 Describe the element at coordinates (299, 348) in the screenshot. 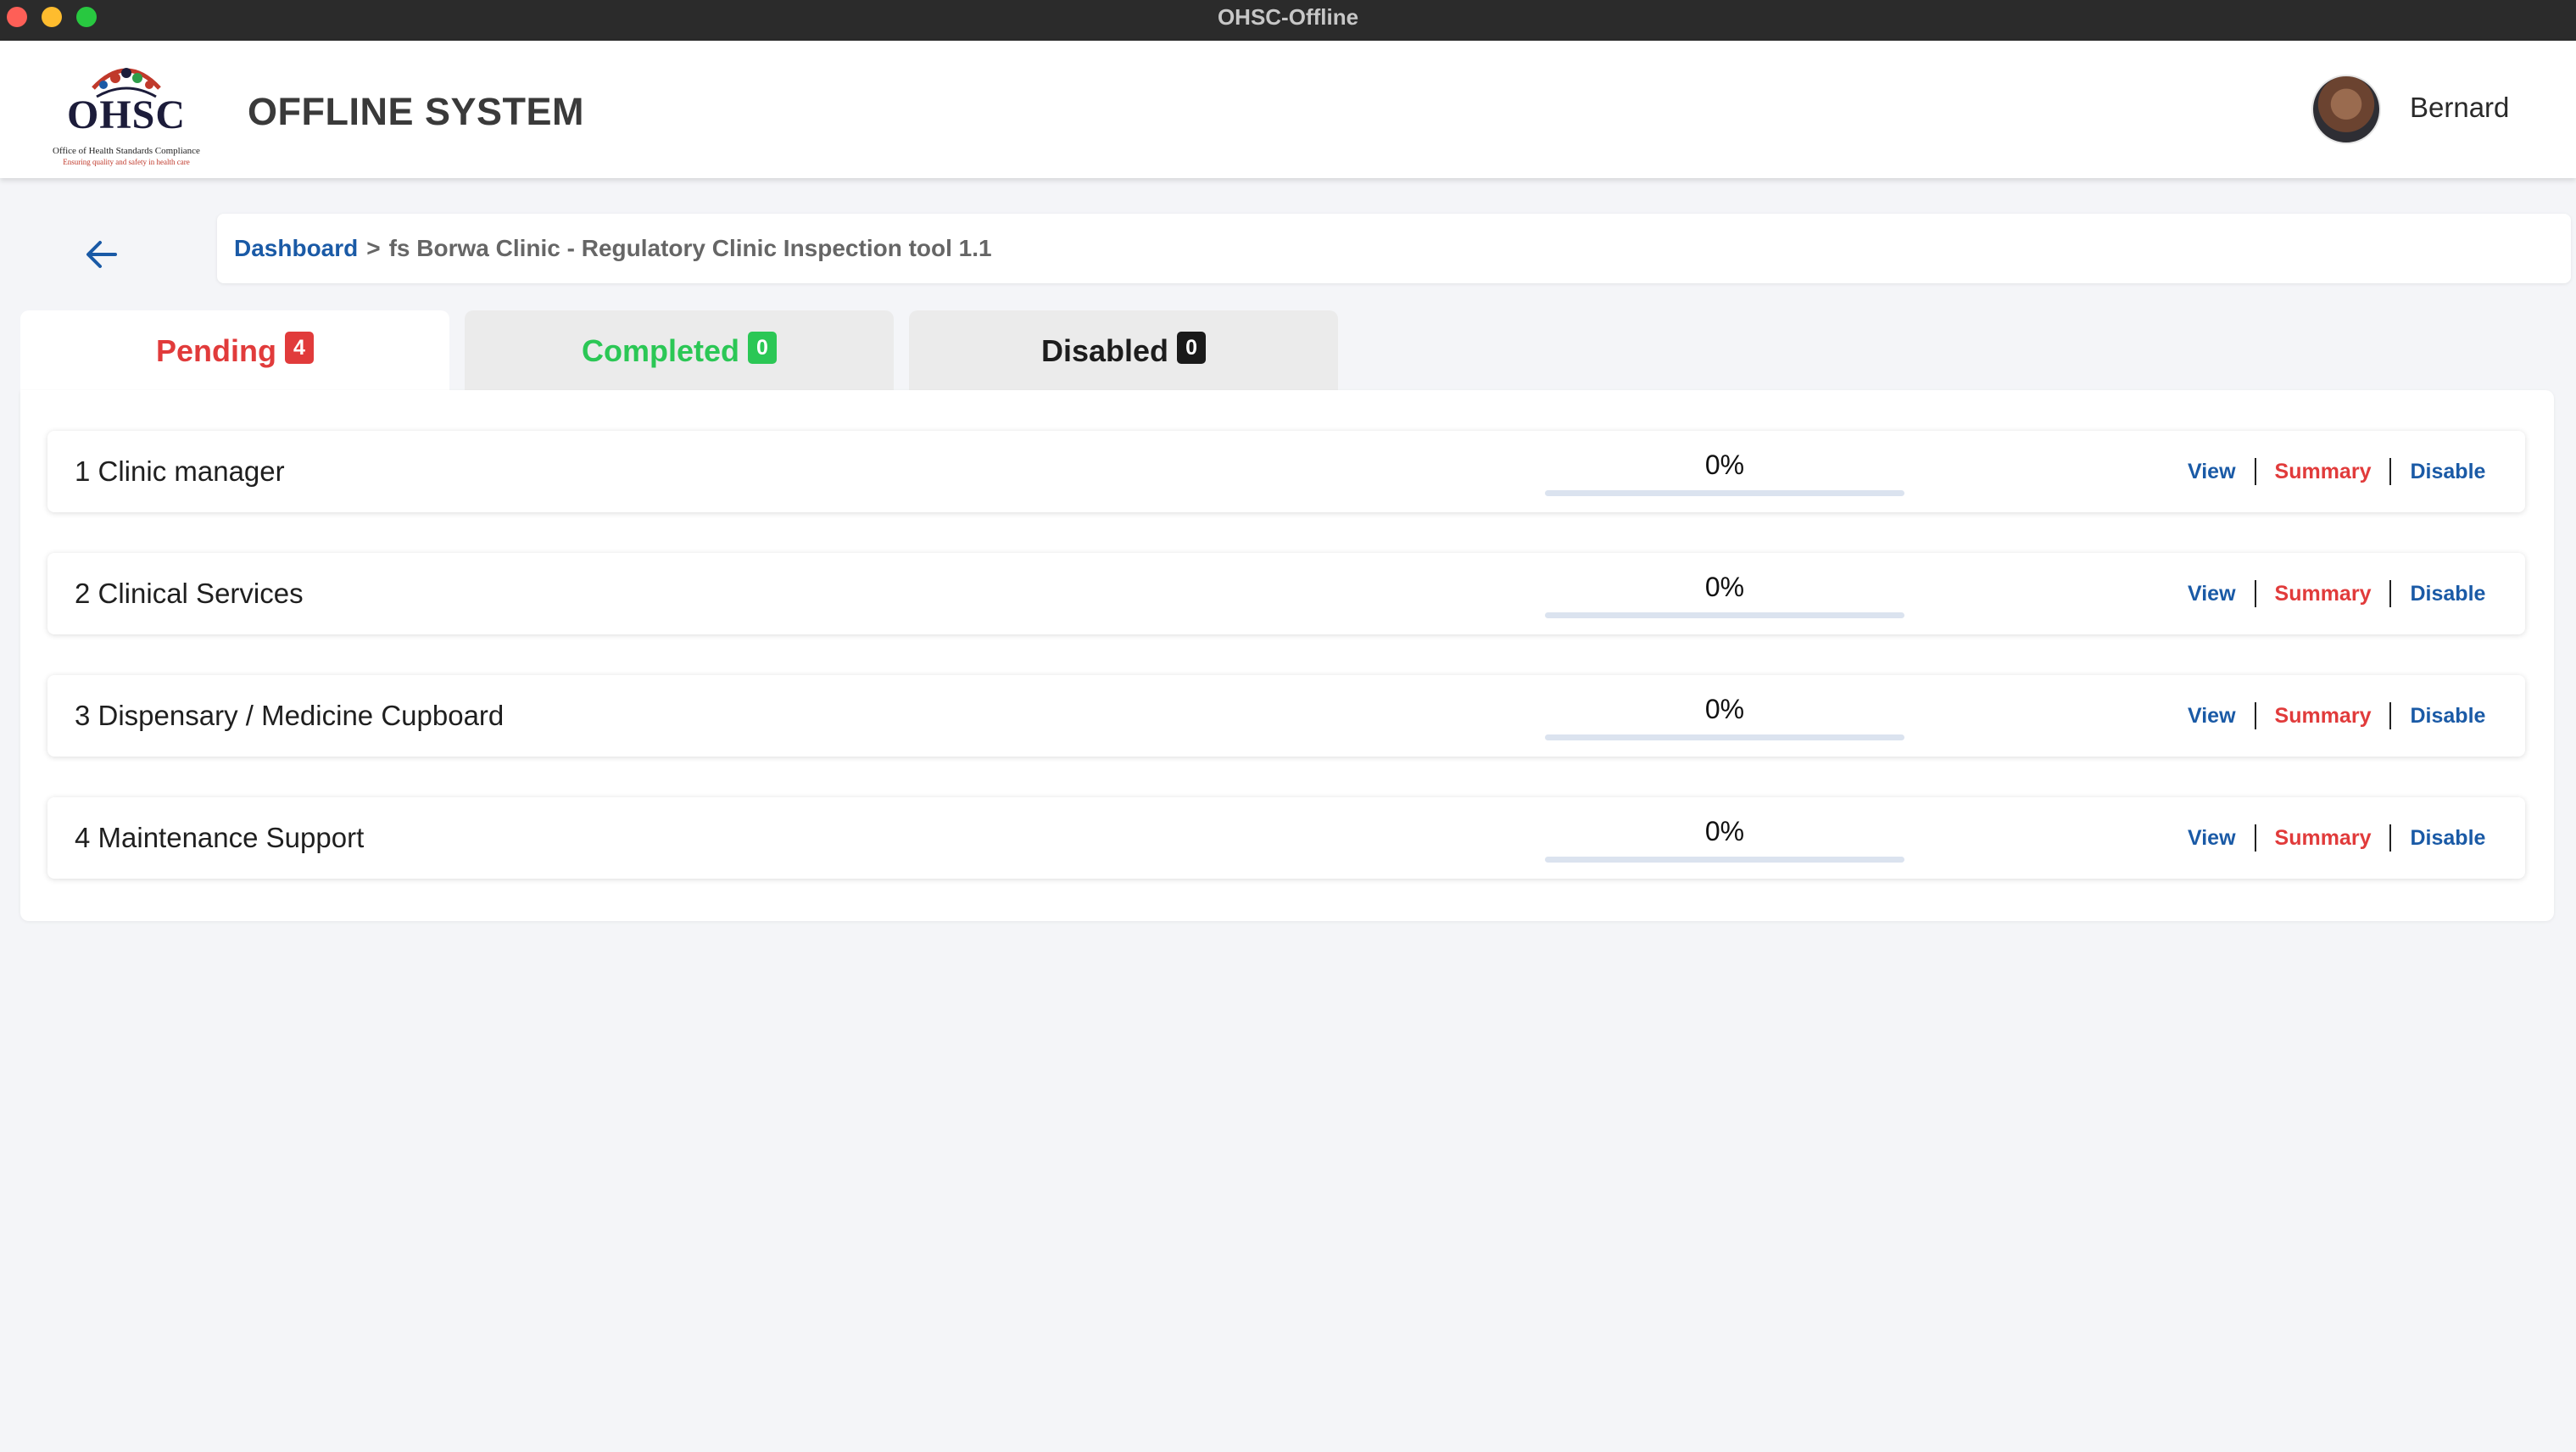

I see `pending-count-badge: 4` at that location.